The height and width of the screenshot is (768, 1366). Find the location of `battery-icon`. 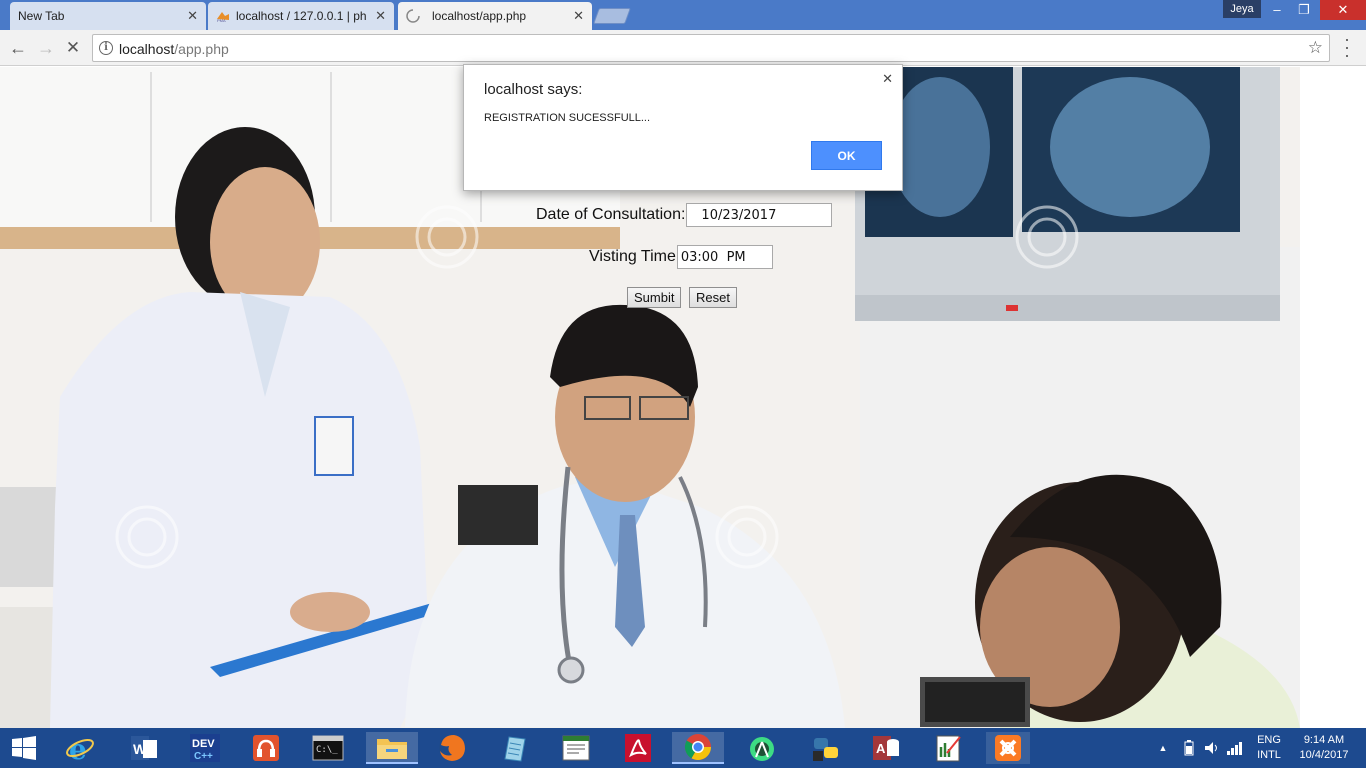

battery-icon is located at coordinates (1191, 748).